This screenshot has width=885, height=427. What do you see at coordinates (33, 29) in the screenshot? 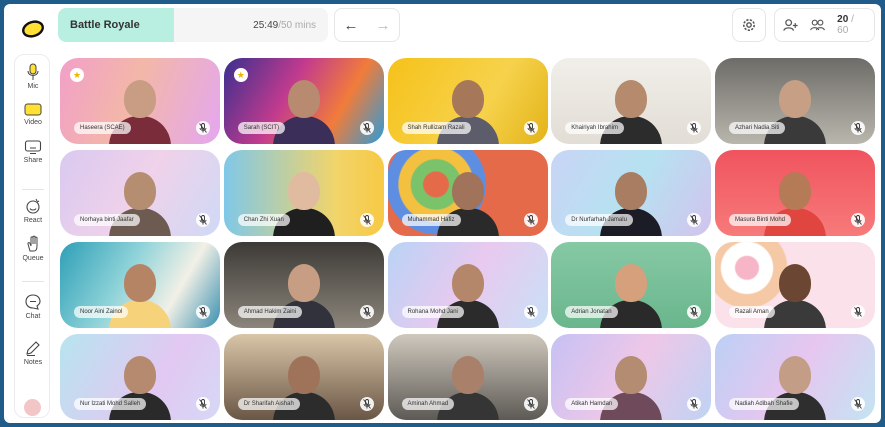
I see `logo-icon` at bounding box center [33, 29].